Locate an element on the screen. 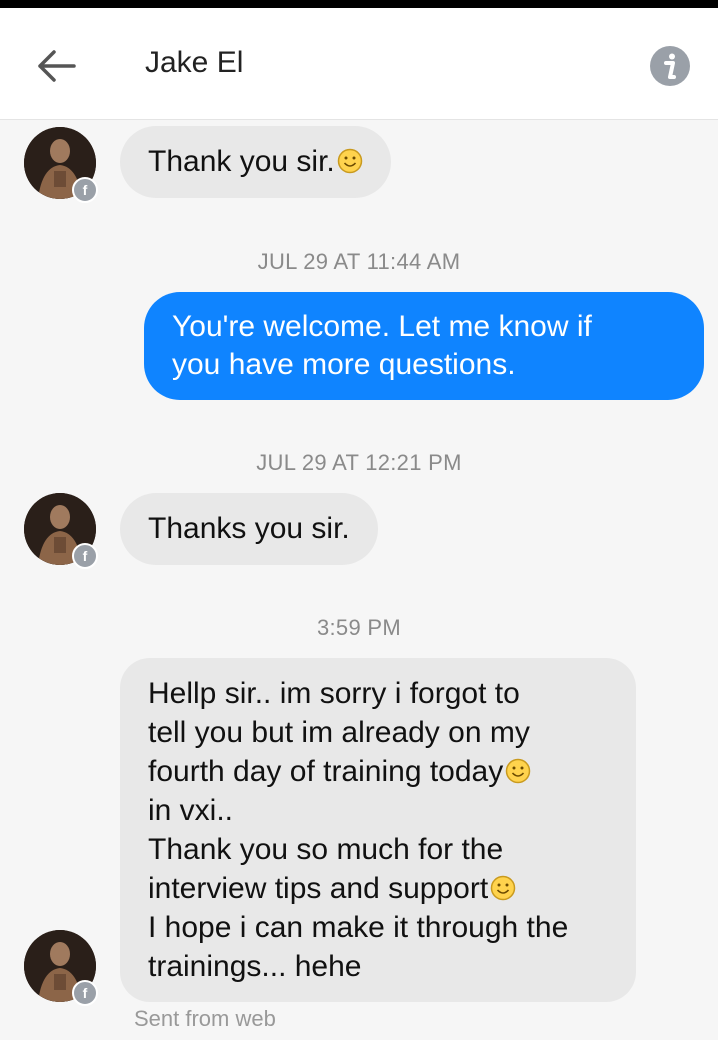 This screenshot has width=718, height=1040. message-text-line: tell you but im already on my is located at coordinates (339, 732).